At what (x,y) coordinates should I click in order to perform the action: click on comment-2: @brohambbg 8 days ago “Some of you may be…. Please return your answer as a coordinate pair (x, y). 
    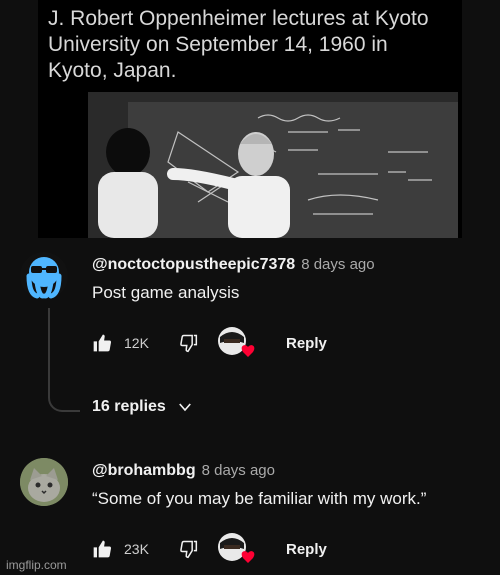
    Looking at the image, I should click on (259, 485).